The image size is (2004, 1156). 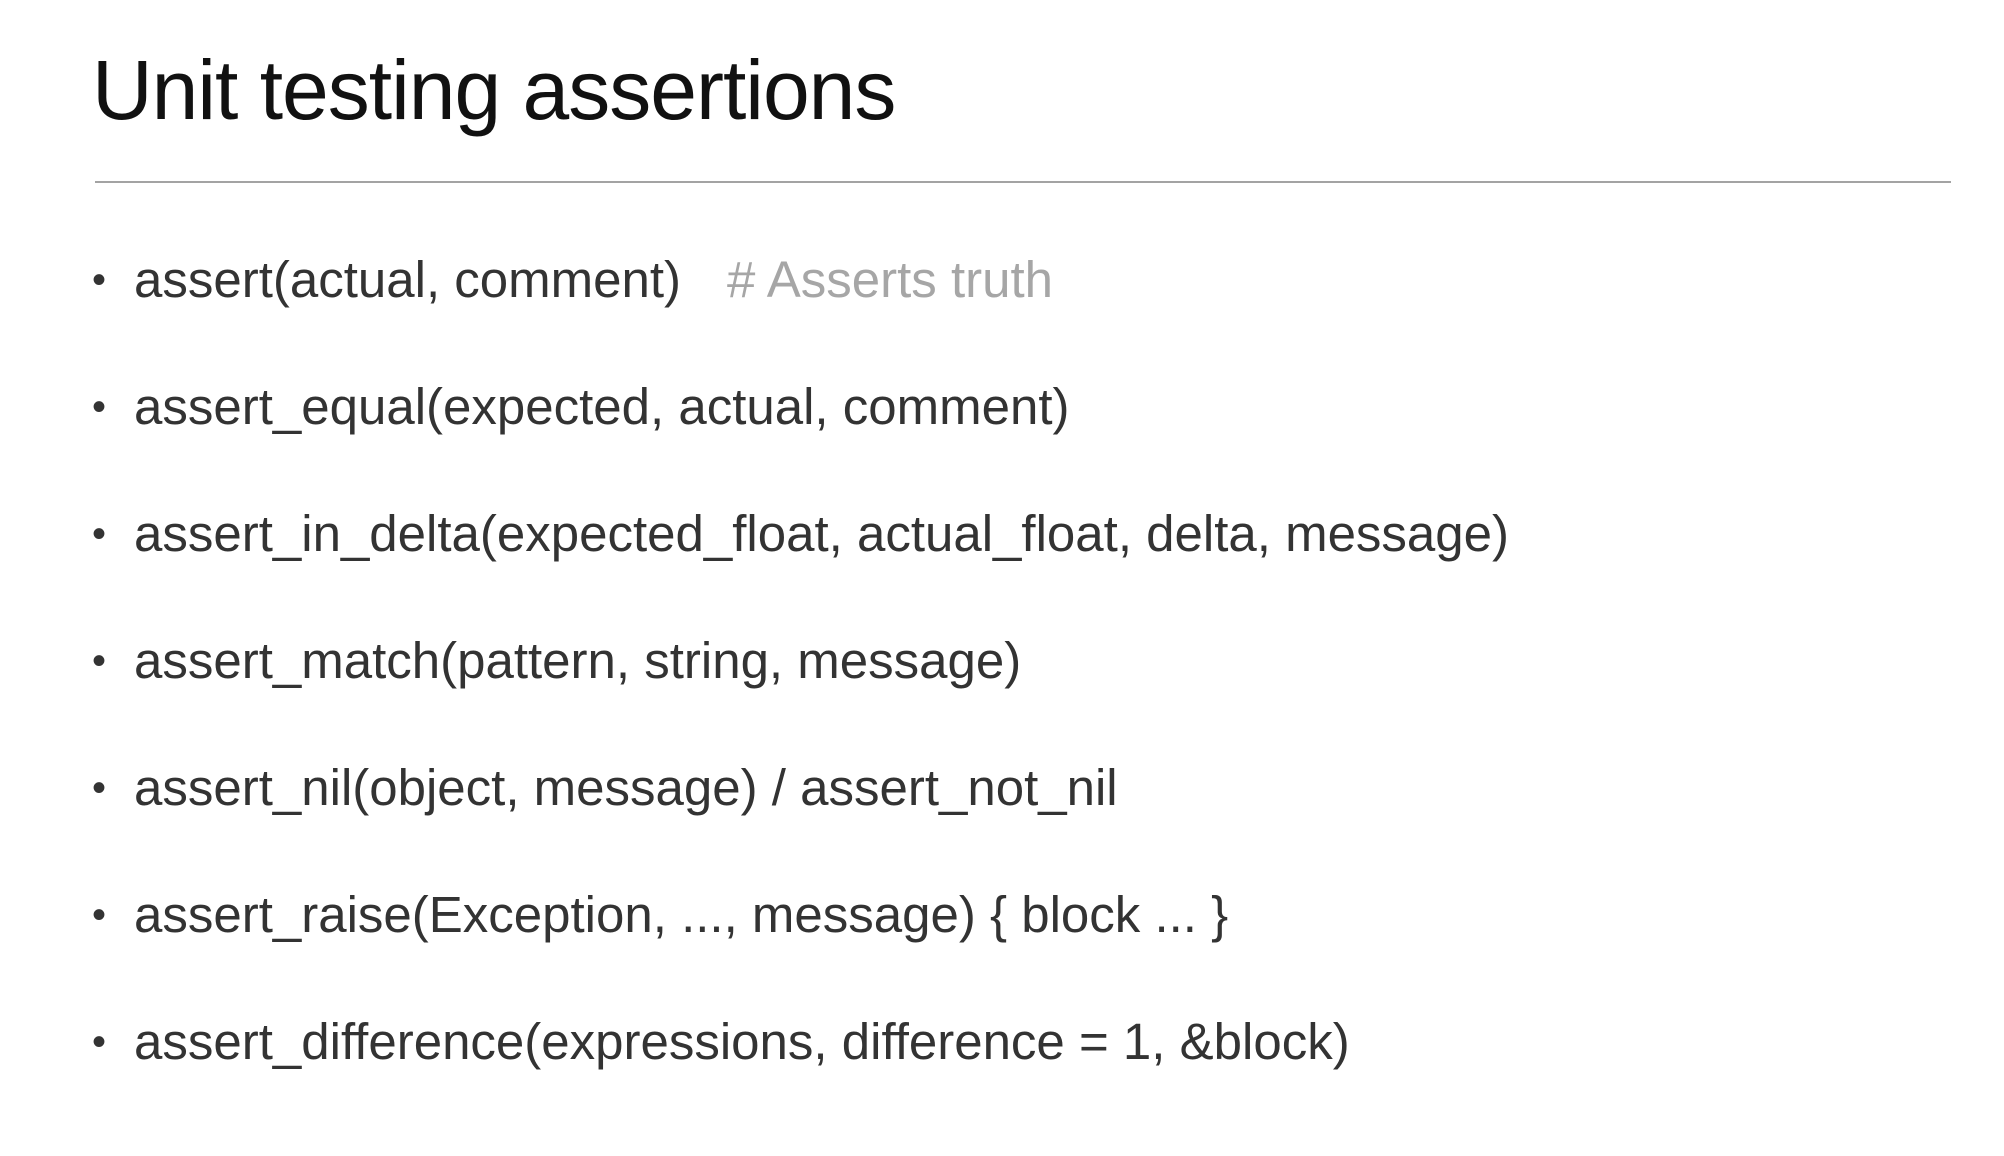 I want to click on bullet-item-assert-match: • assert_match(pattern, string, message), so click(x=1022, y=684).